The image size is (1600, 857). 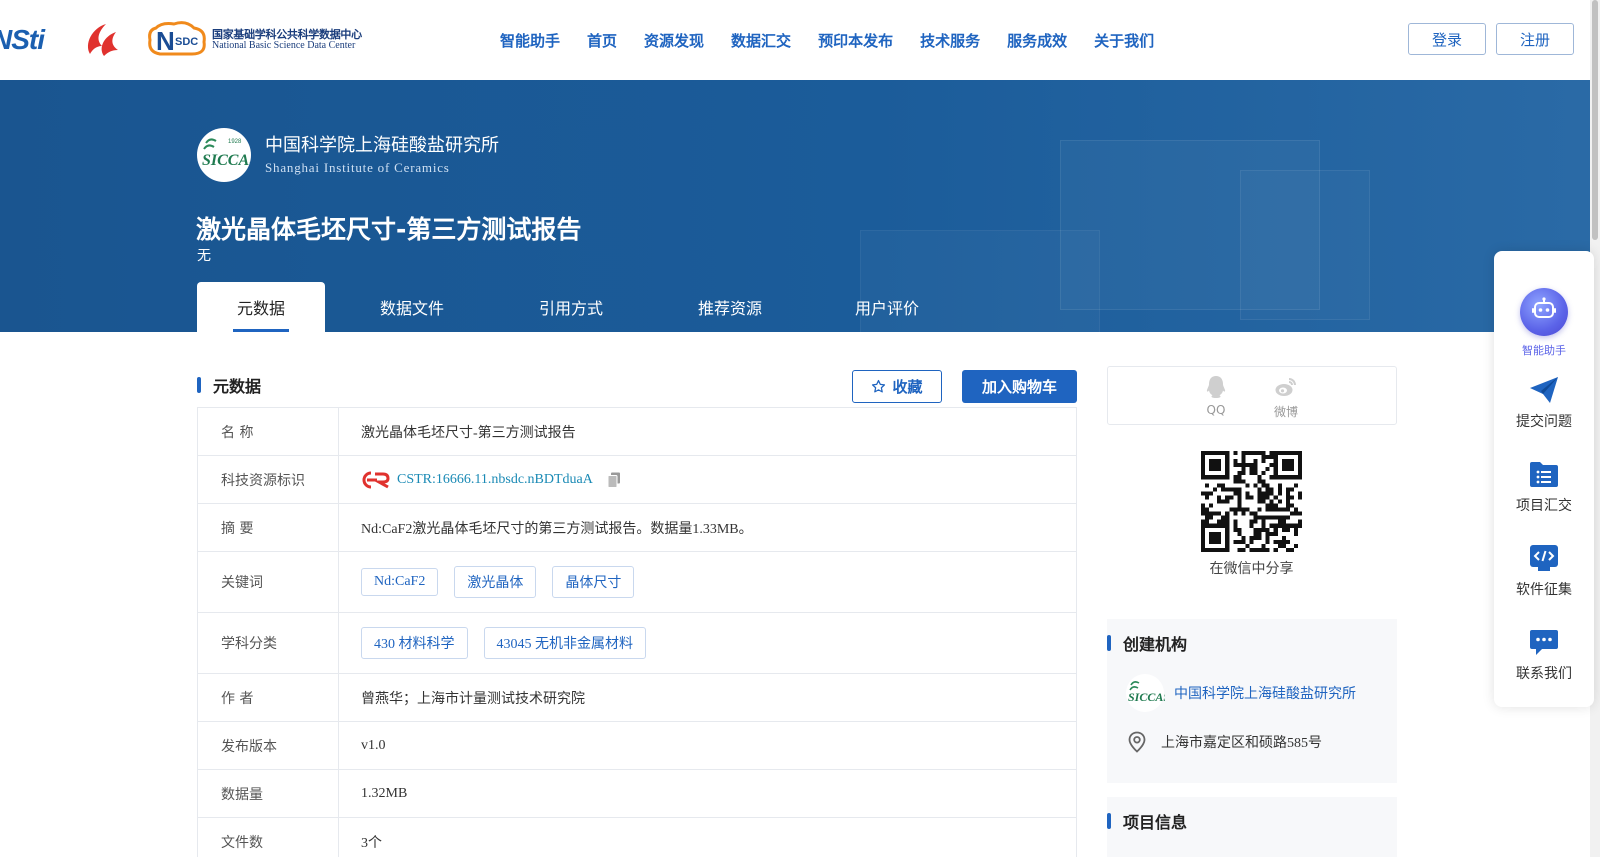 I want to click on register-button: 注册, so click(x=1535, y=39).